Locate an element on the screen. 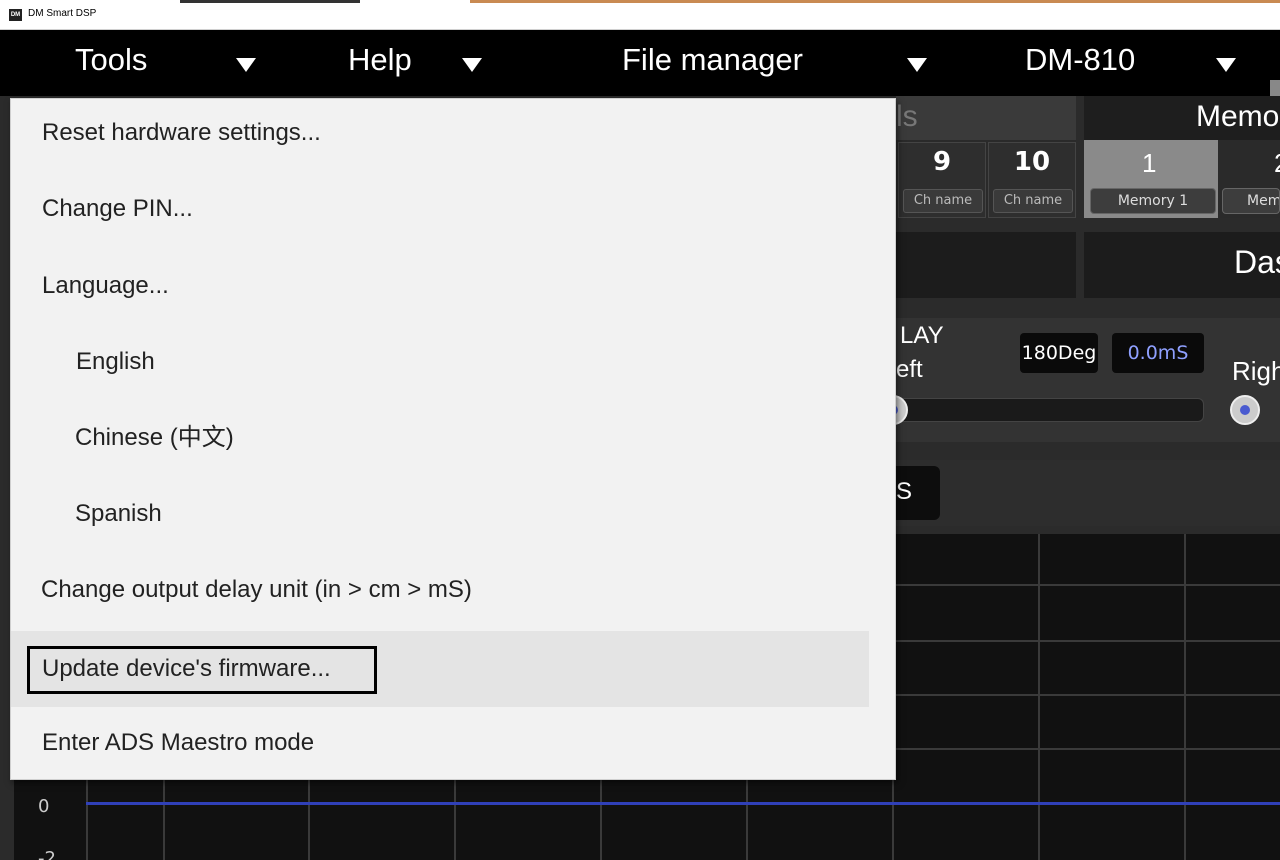 The height and width of the screenshot is (860, 1280). title-bar-strip-accent is located at coordinates (875, 1).